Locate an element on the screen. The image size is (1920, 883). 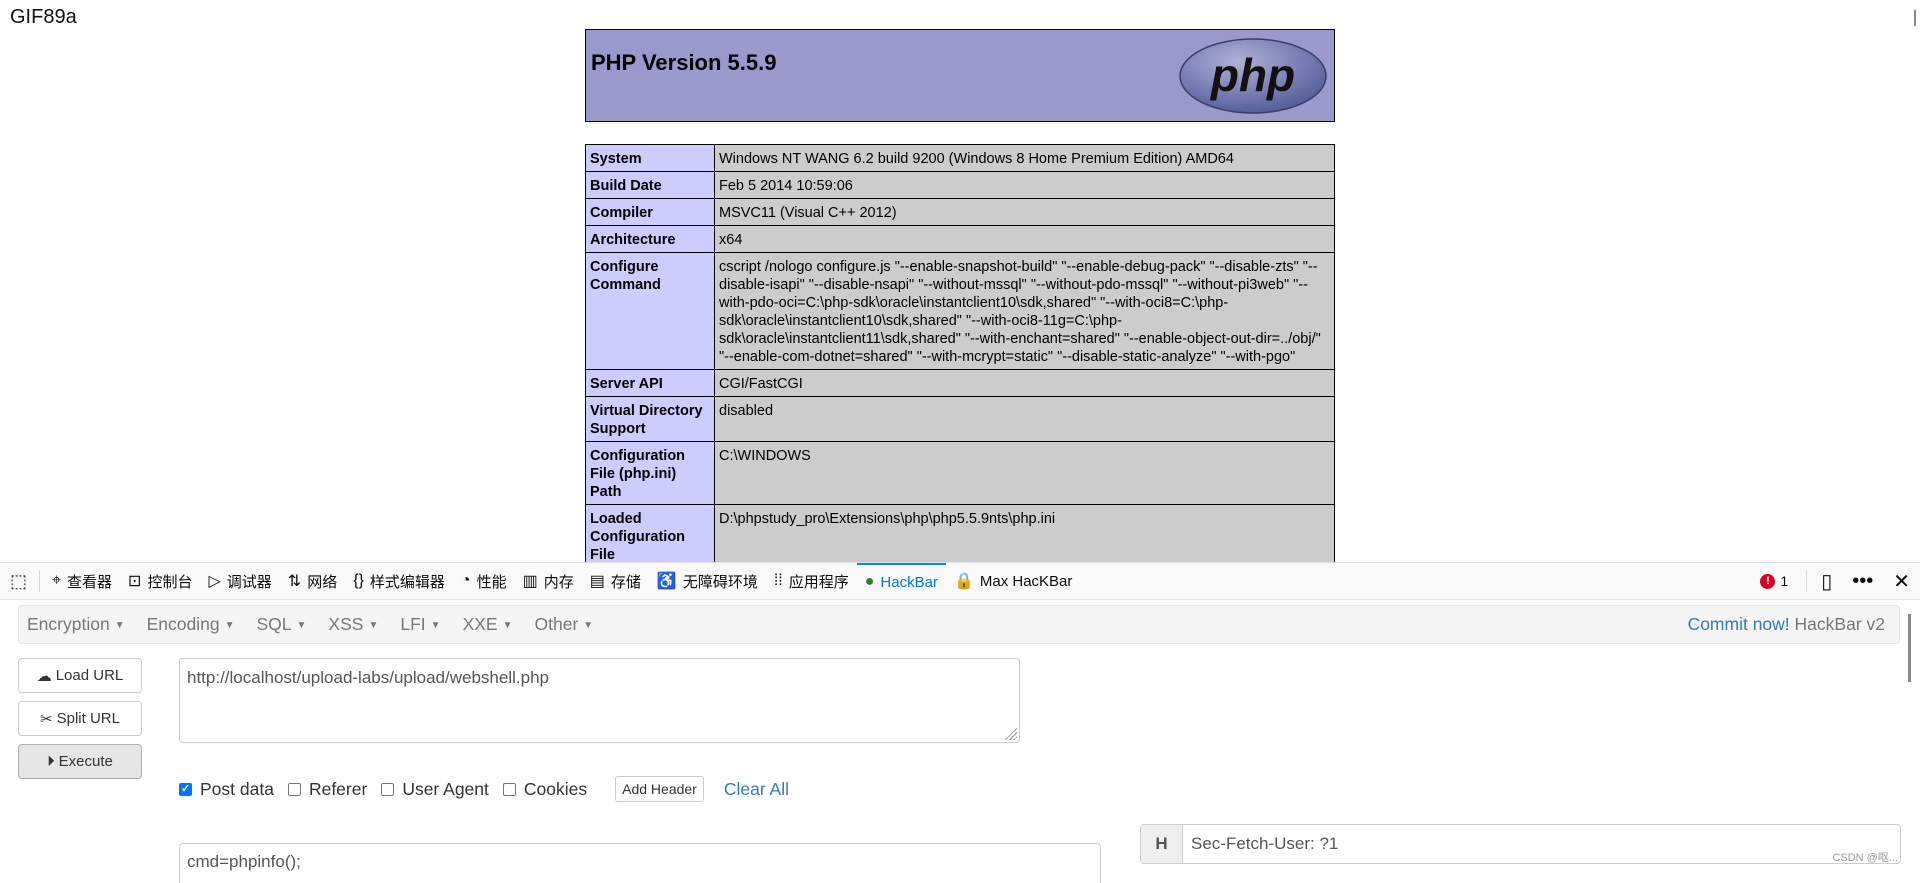
menu-label: LFI is located at coordinates (413, 624).